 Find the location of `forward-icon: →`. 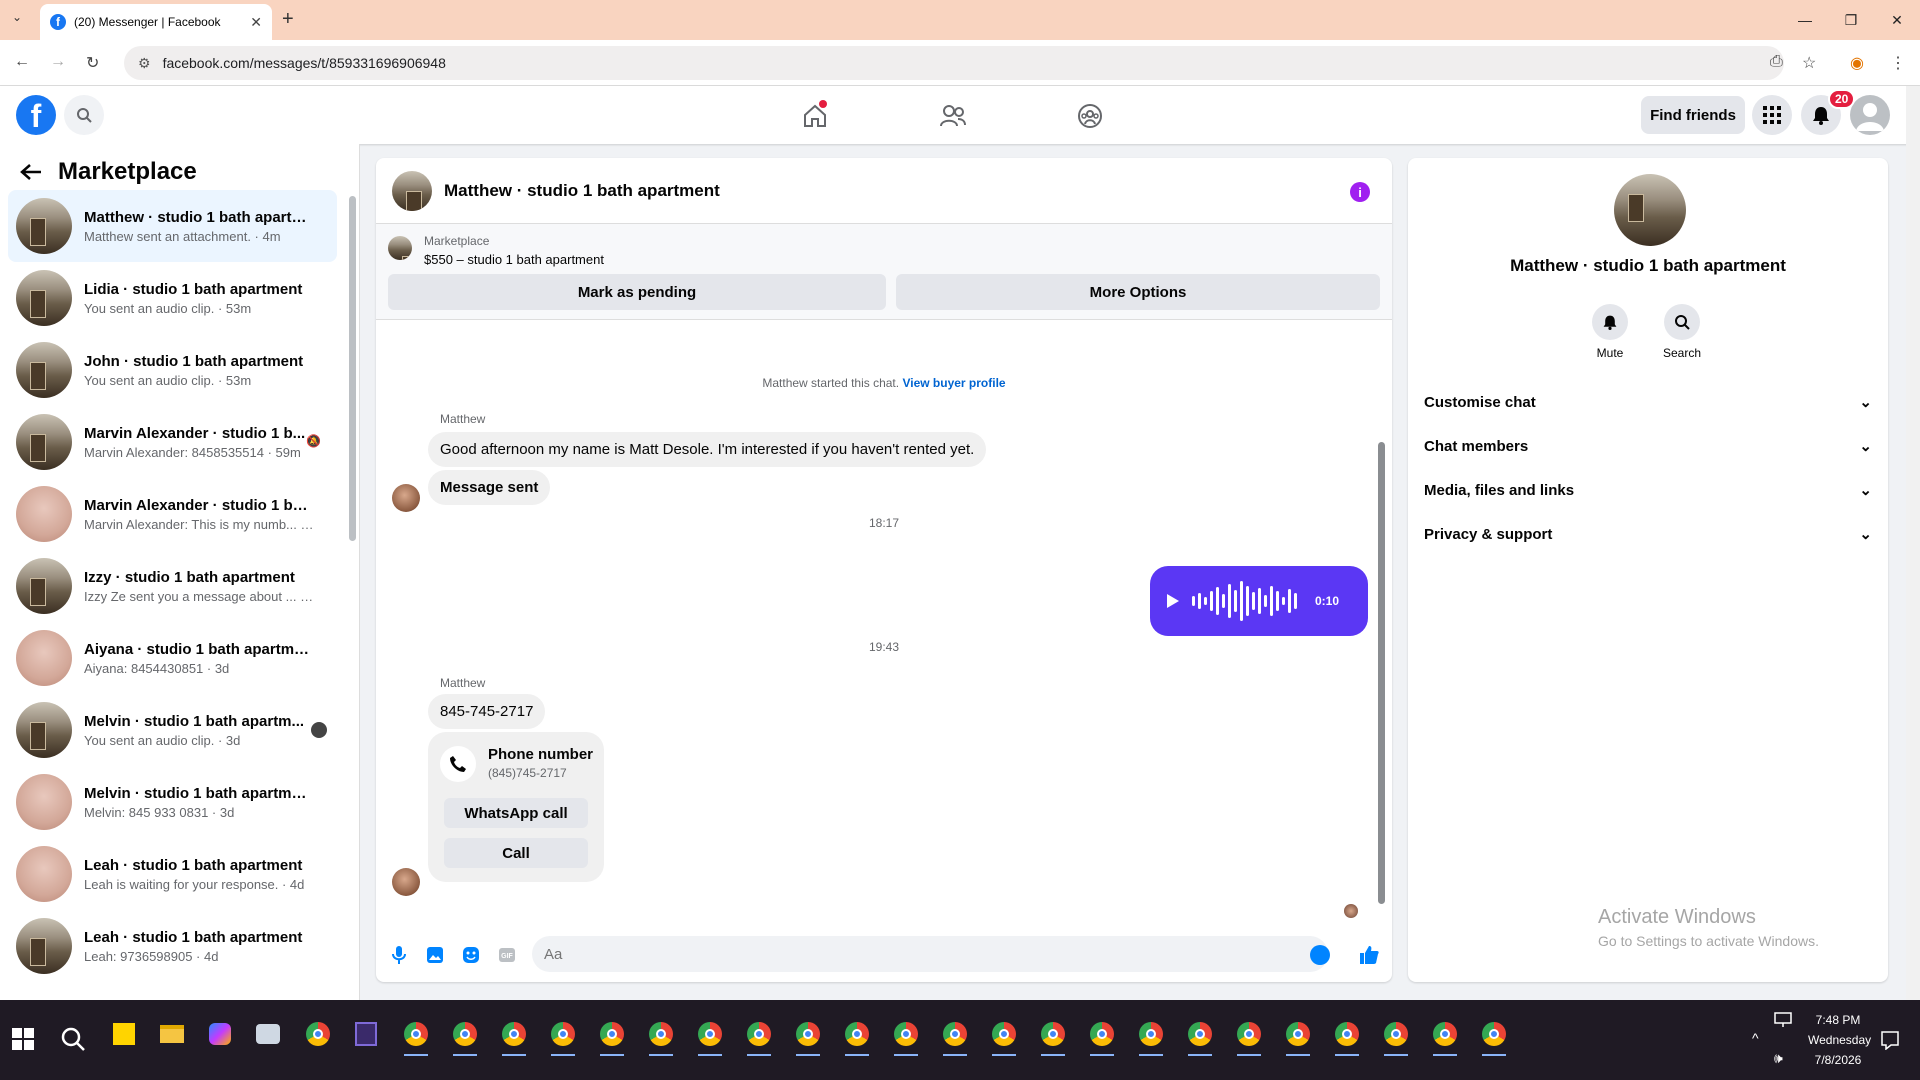

forward-icon: → is located at coordinates (58, 62).